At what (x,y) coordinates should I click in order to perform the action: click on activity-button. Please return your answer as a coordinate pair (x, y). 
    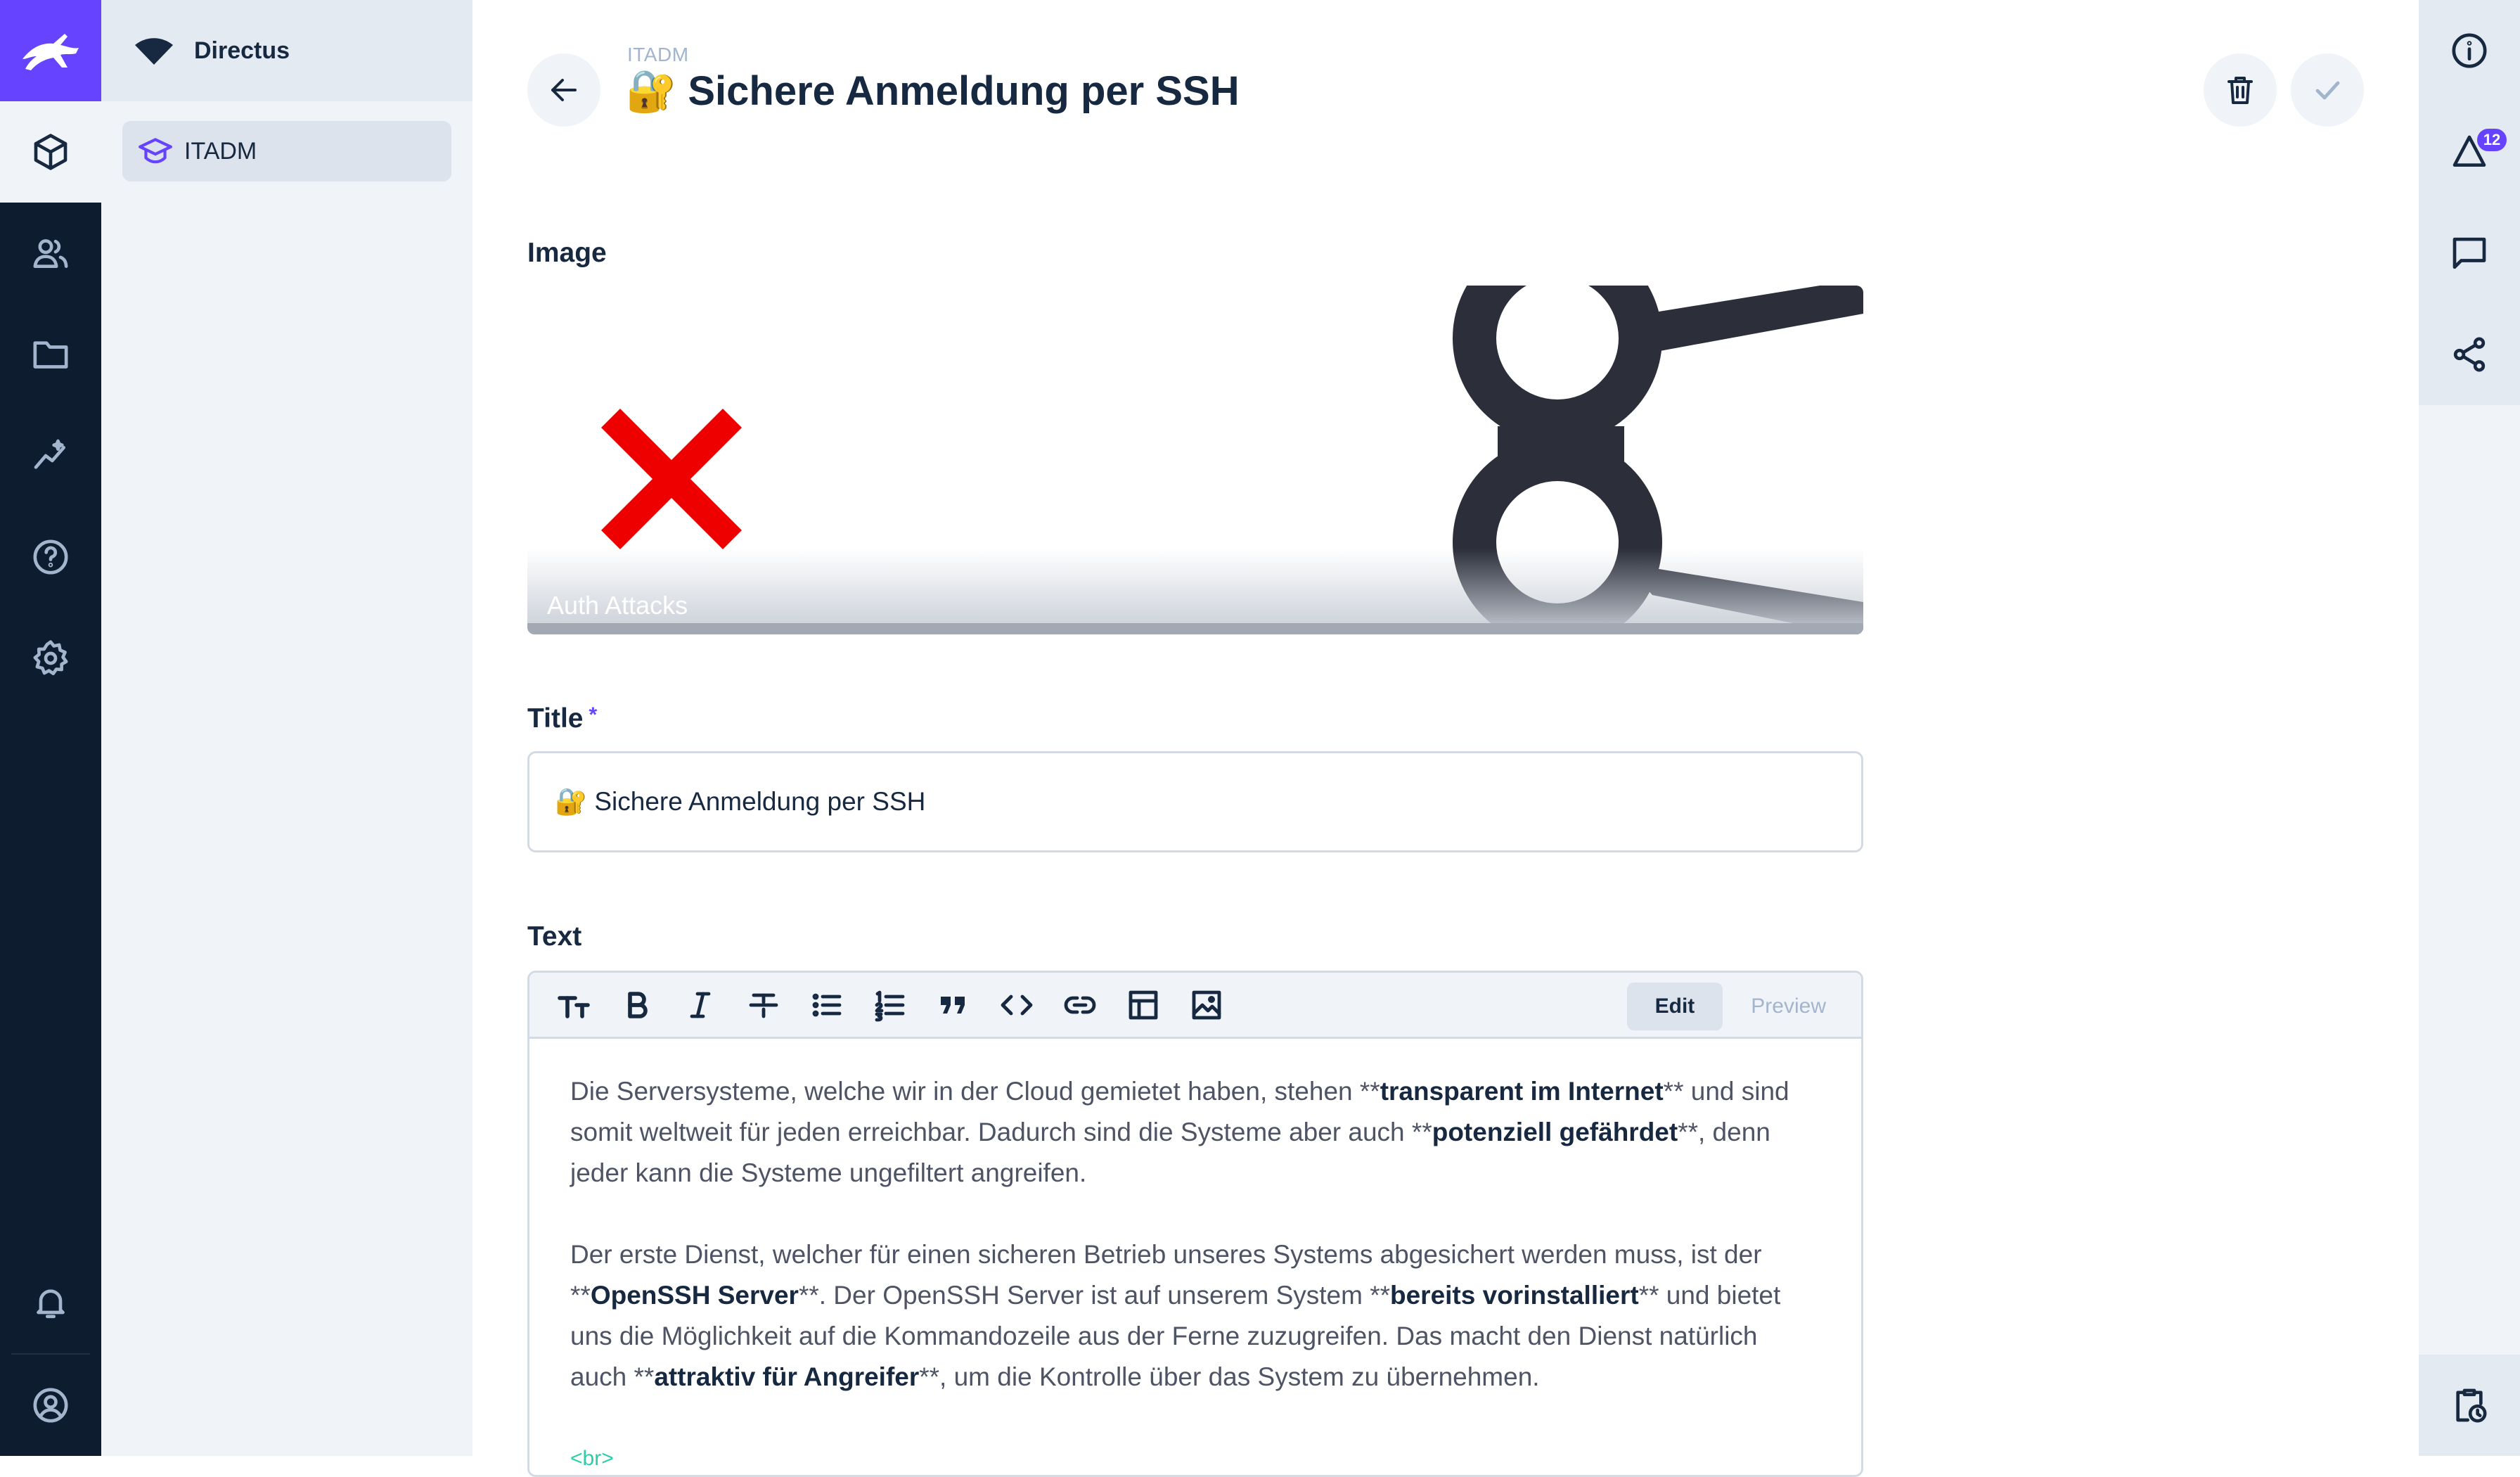
    Looking at the image, I should click on (2469, 1406).